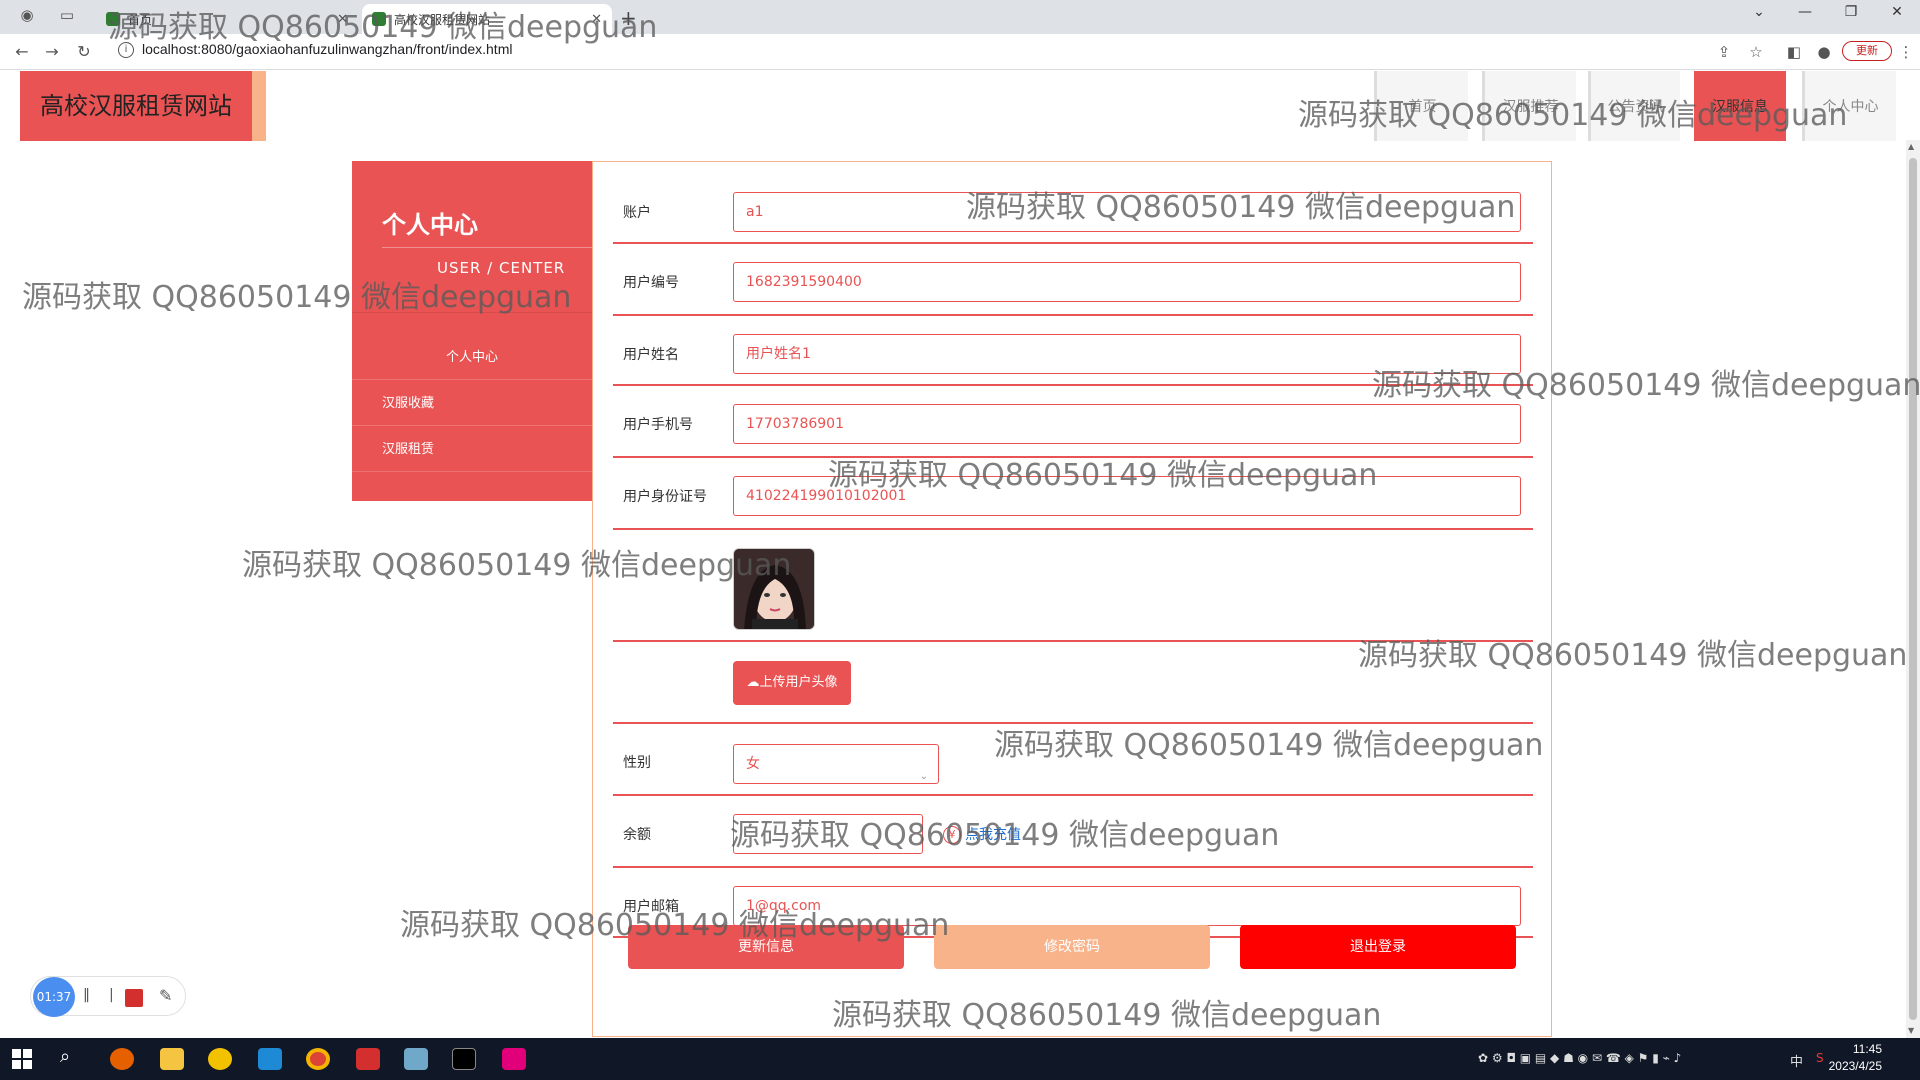 The height and width of the screenshot is (1080, 1920). I want to click on browser-tab-1-label: 首页, so click(140, 19).